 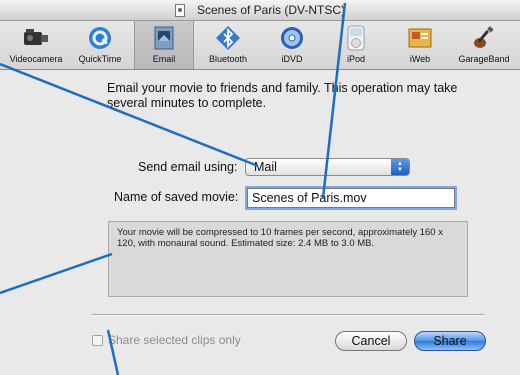 What do you see at coordinates (420, 59) in the screenshot?
I see `toolbar-label-iweb: iWeb` at bounding box center [420, 59].